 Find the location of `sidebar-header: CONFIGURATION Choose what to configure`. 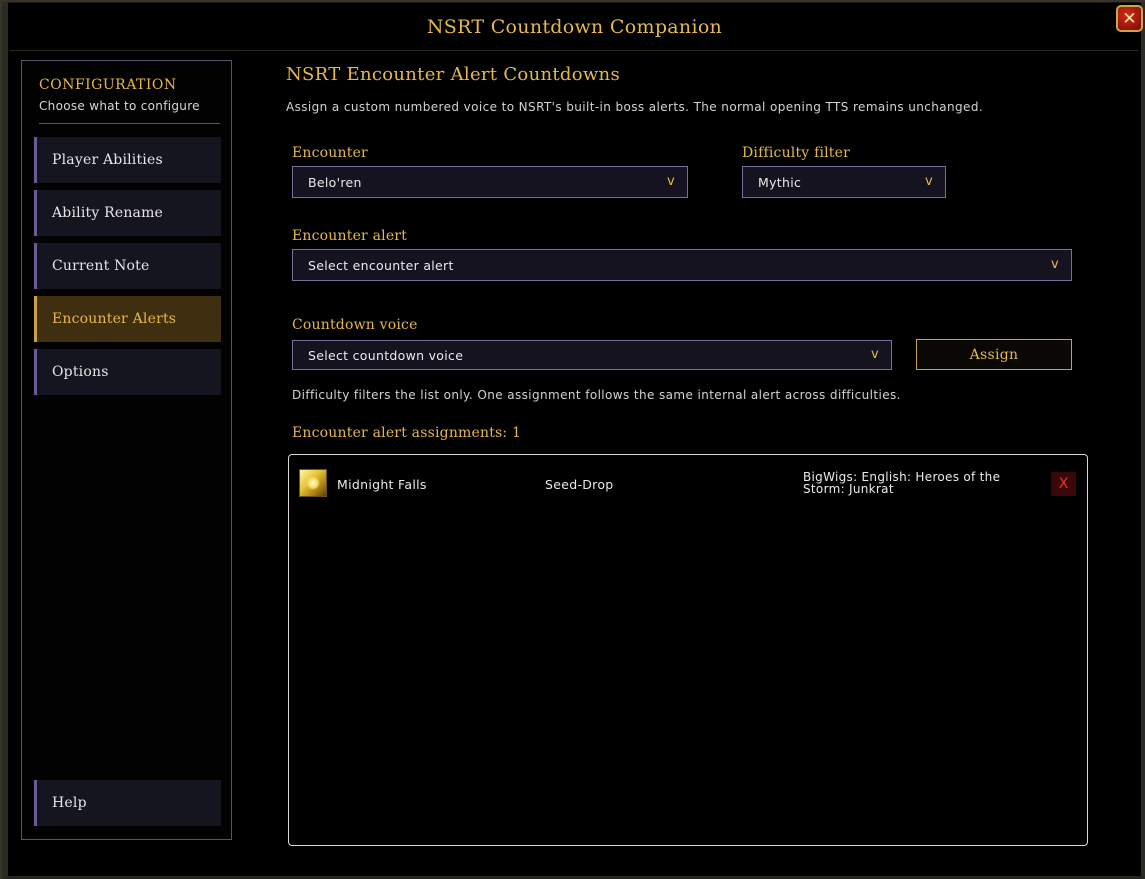

sidebar-header: CONFIGURATION Choose what to configure is located at coordinates (119, 95).